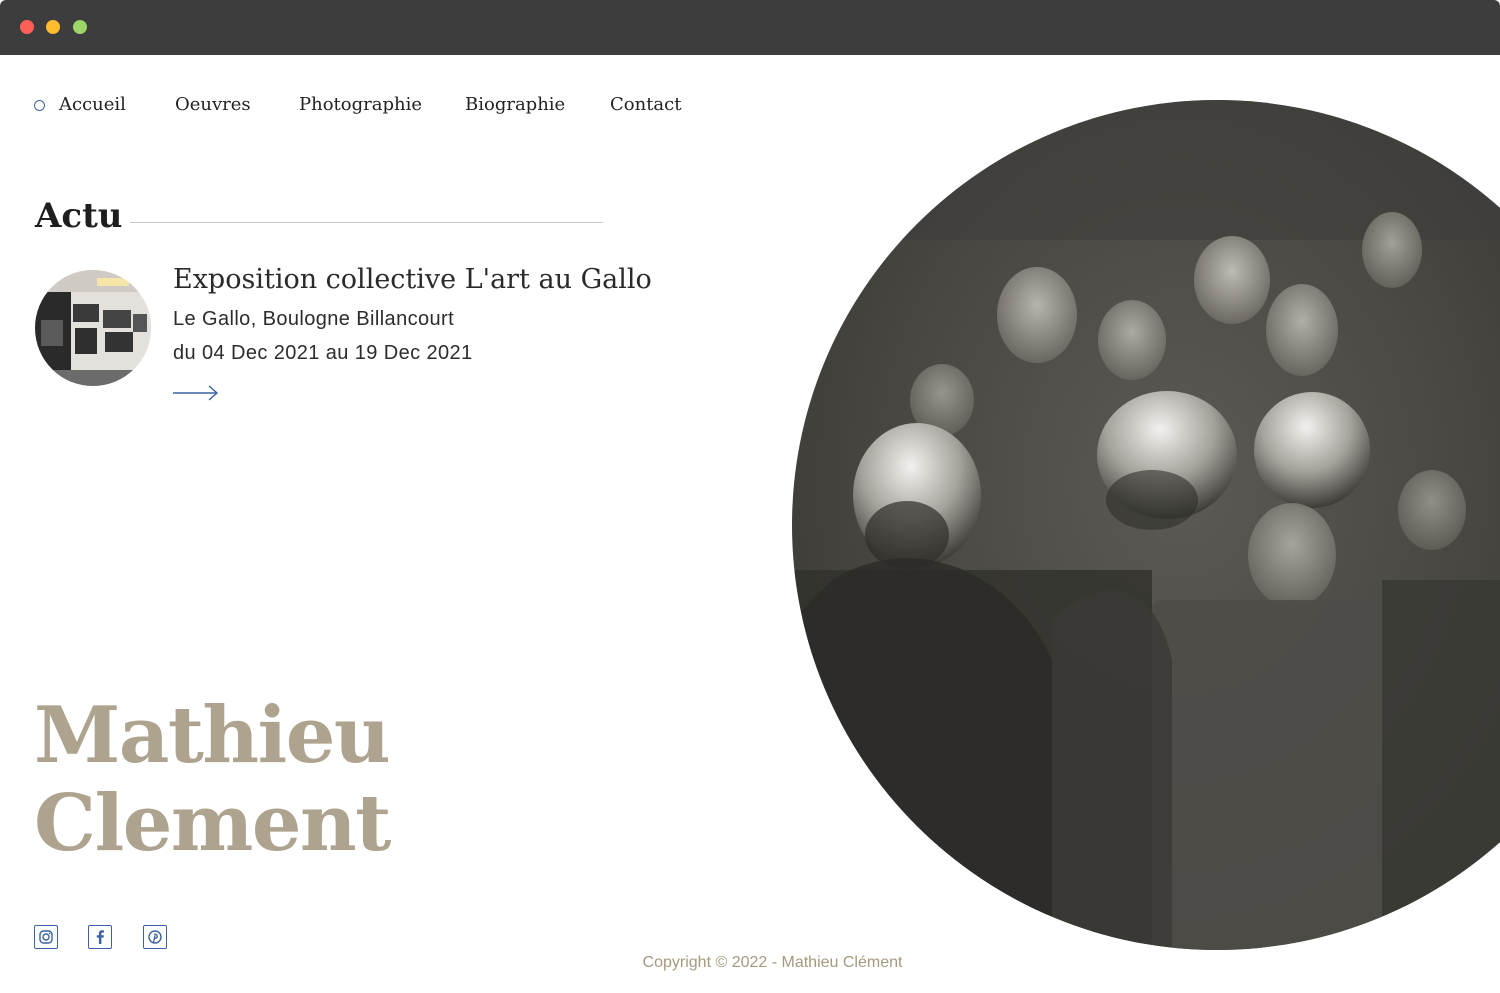 The width and height of the screenshot is (1500, 993). What do you see at coordinates (360, 104) in the screenshot?
I see `nav-item-photographie: Photographie` at bounding box center [360, 104].